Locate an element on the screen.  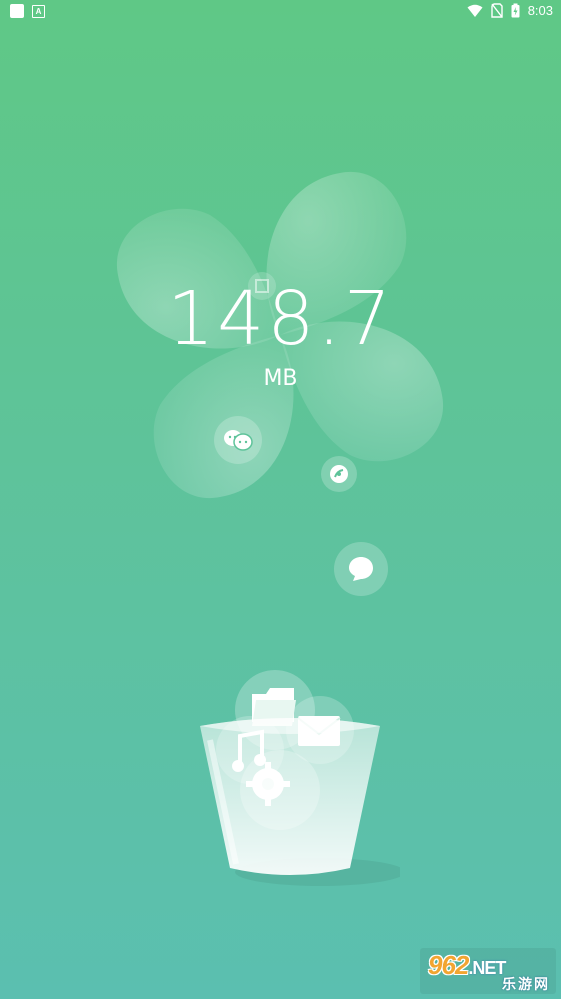
site-watermark: 962.NET 乐游网 is located at coordinates (488, 971).